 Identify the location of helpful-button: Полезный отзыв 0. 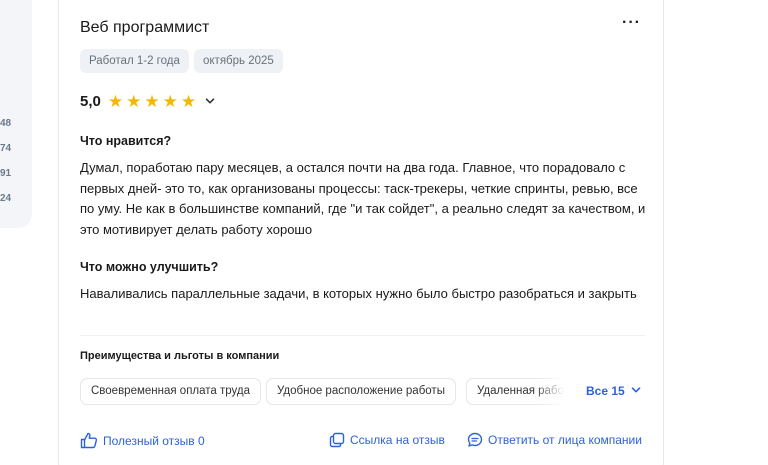
(142, 440).